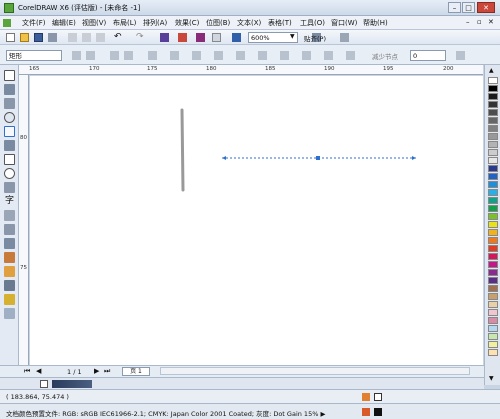 The image size is (500, 419). What do you see at coordinates (140, 37) in the screenshot?
I see `redo-icon: ↷` at bounding box center [140, 37].